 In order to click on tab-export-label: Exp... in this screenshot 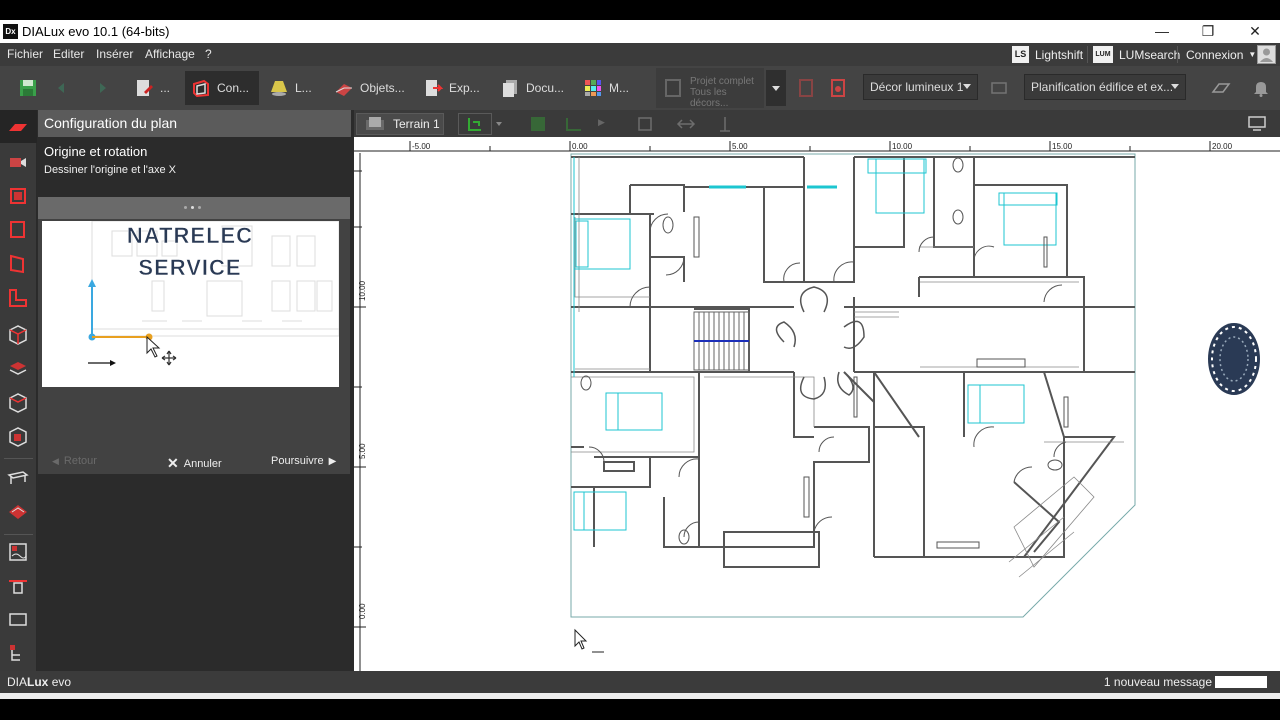, I will do `click(464, 88)`.